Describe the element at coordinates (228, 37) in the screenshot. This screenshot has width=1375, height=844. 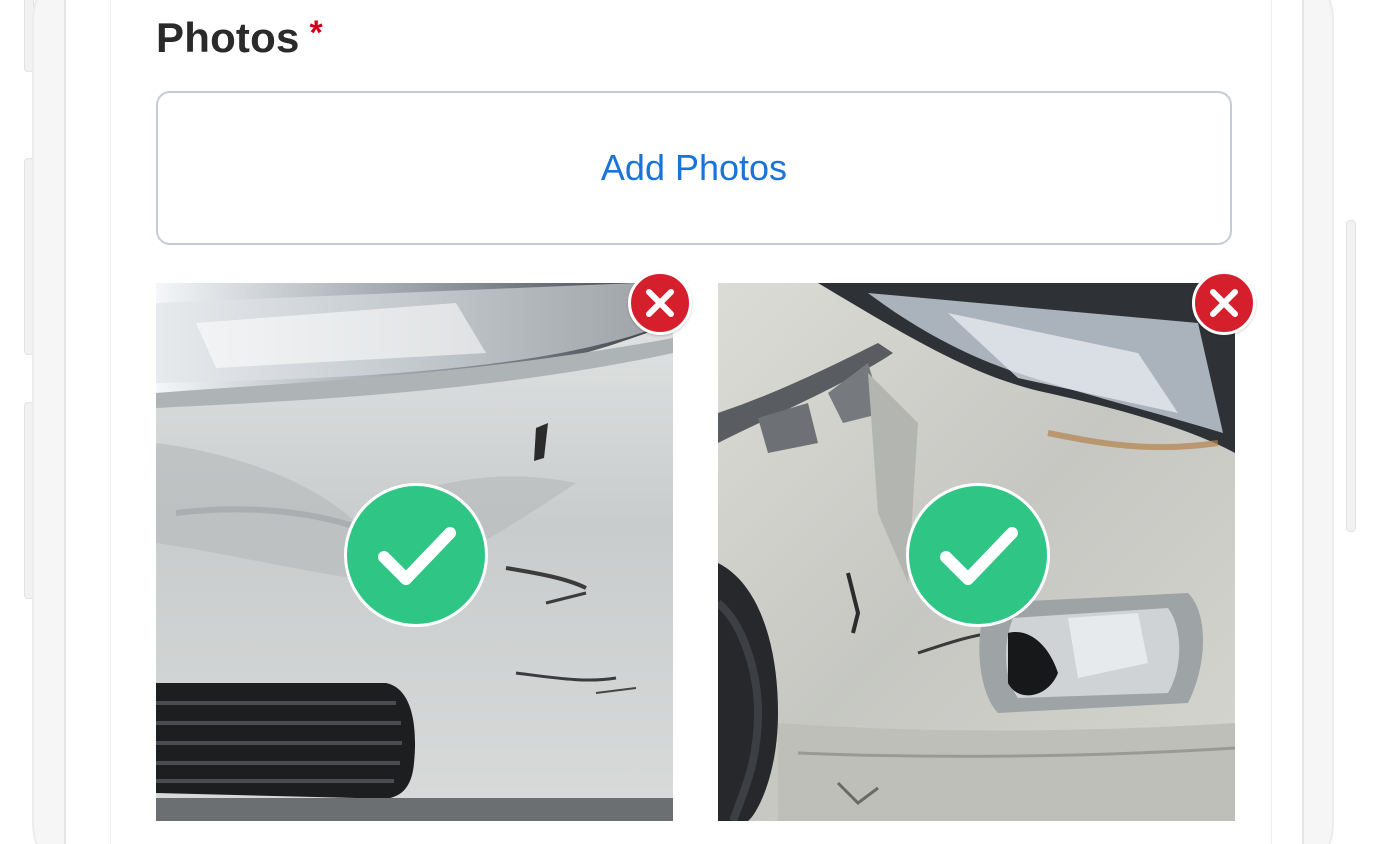
I see `photos-title-text: Photos` at that location.